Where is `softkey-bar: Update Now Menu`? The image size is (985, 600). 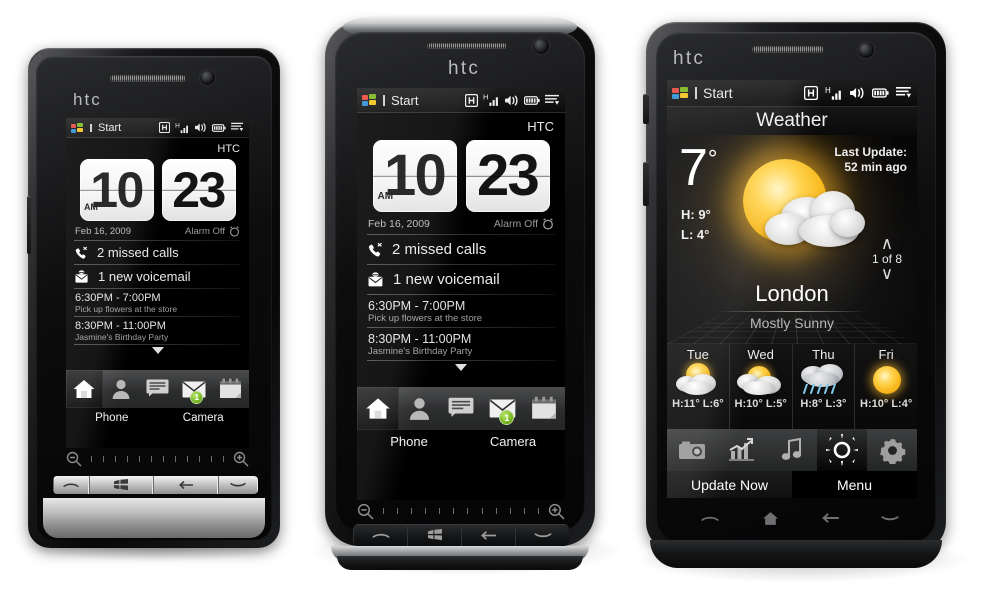 softkey-bar: Update Now Menu is located at coordinates (792, 484).